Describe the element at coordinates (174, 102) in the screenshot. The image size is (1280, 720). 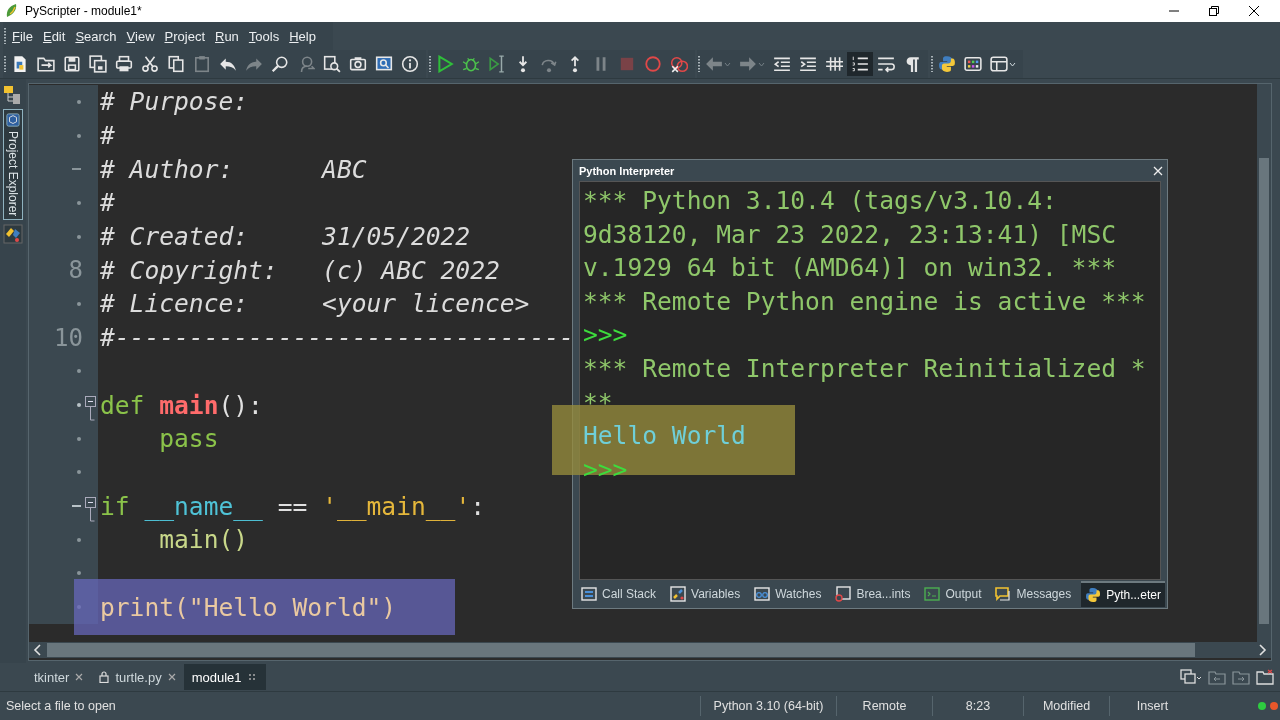
I see `code-line: # Purpose:` at that location.